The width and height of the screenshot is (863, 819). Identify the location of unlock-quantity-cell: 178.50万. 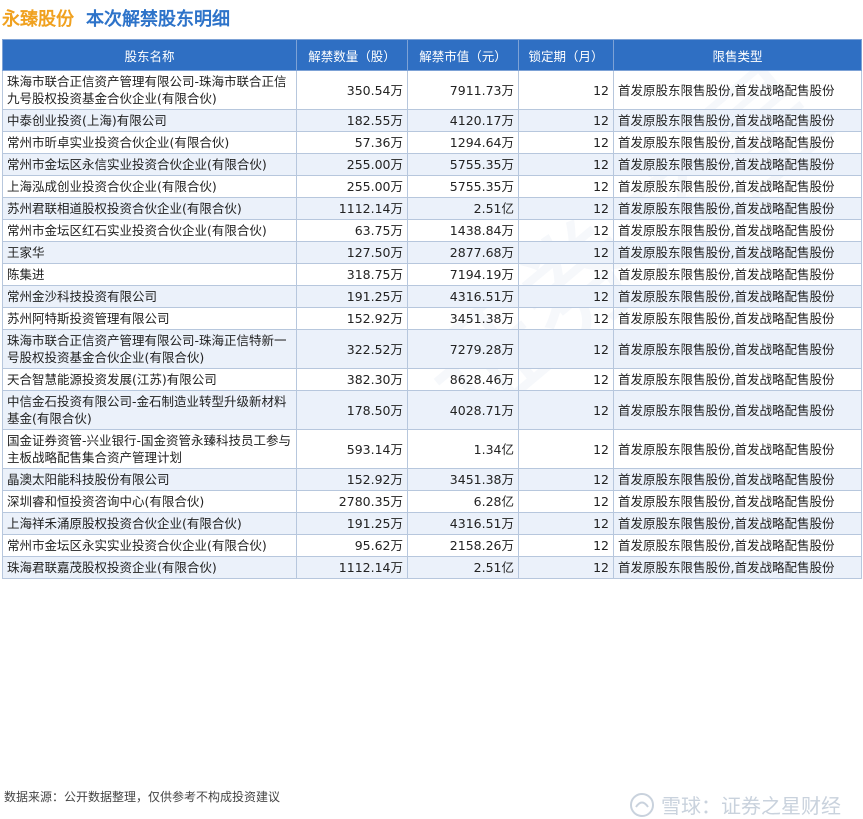
(352, 410).